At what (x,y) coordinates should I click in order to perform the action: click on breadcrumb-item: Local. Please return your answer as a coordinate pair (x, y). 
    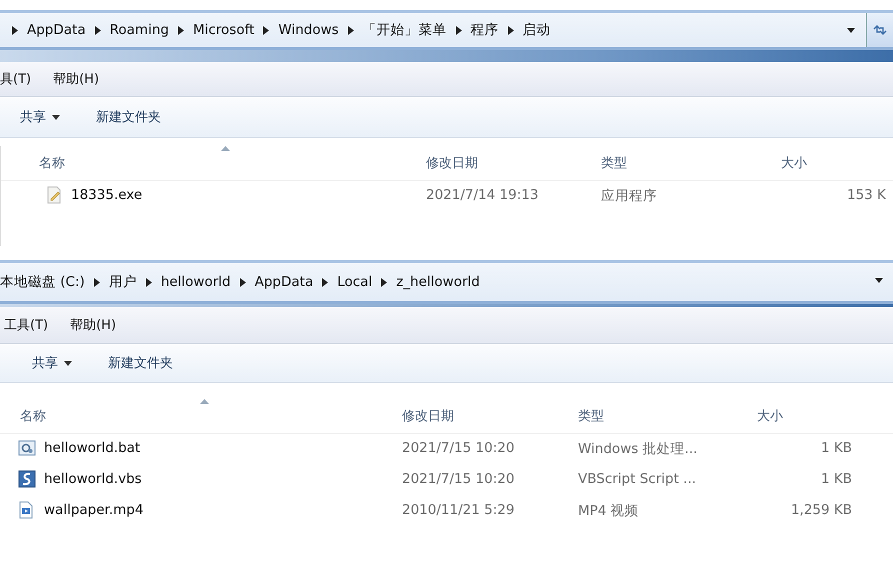
    Looking at the image, I should click on (354, 282).